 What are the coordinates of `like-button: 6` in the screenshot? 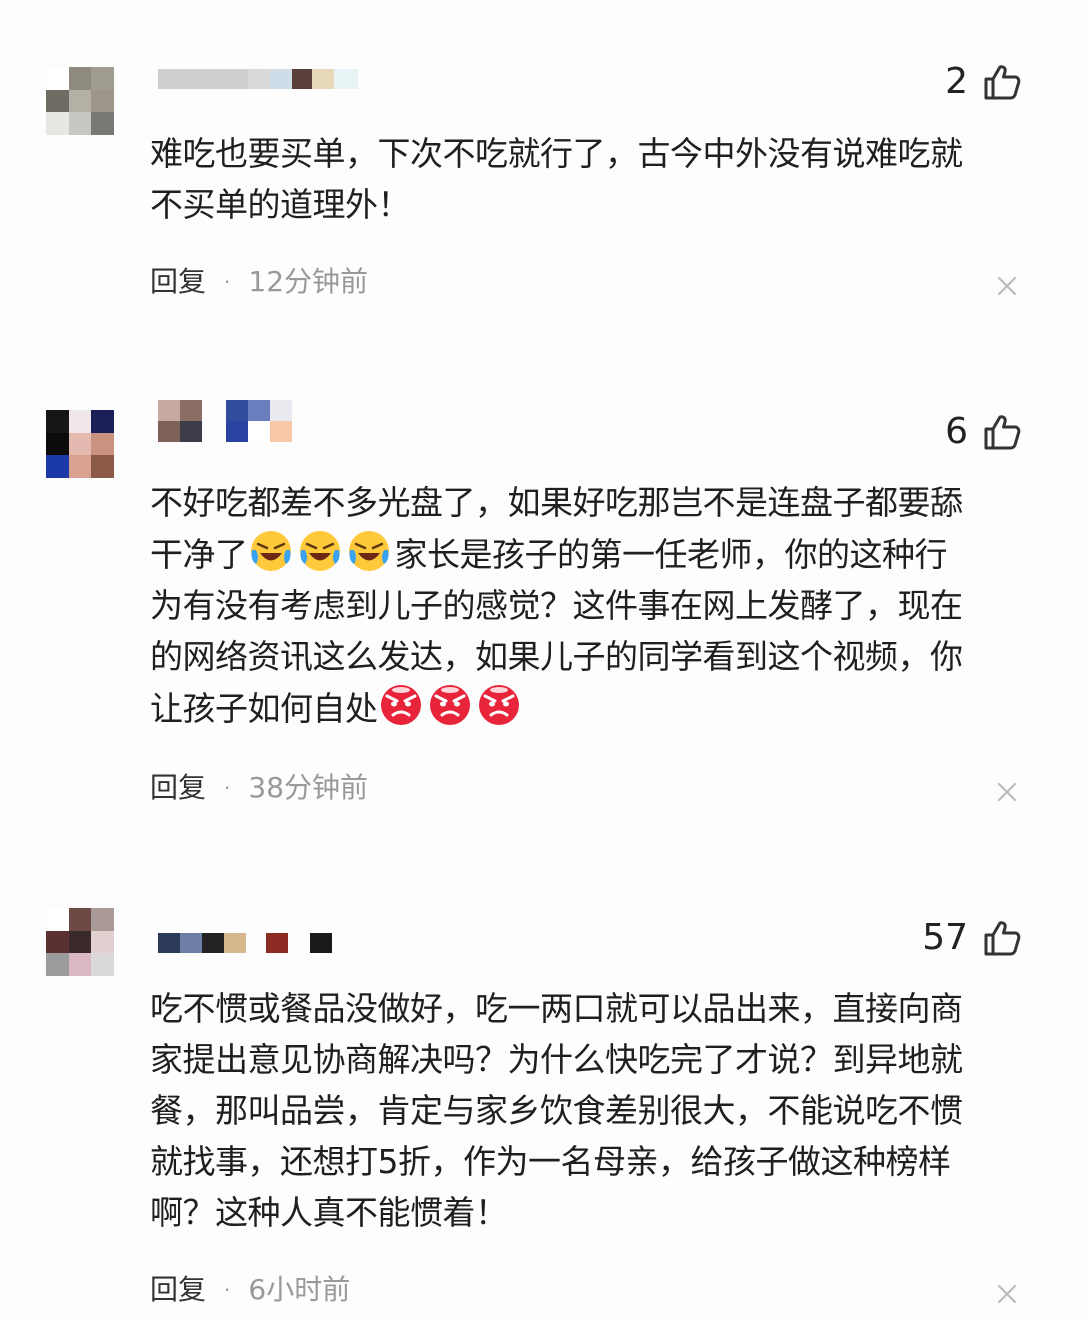 It's located at (983, 432).